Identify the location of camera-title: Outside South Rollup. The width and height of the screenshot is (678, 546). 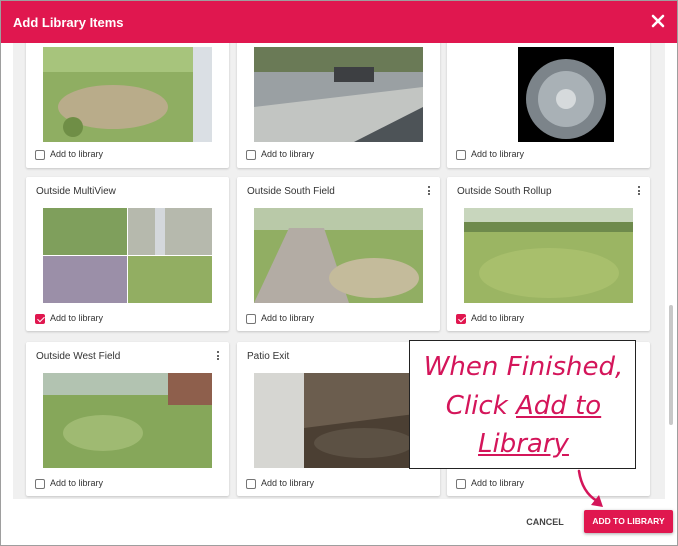
(504, 191).